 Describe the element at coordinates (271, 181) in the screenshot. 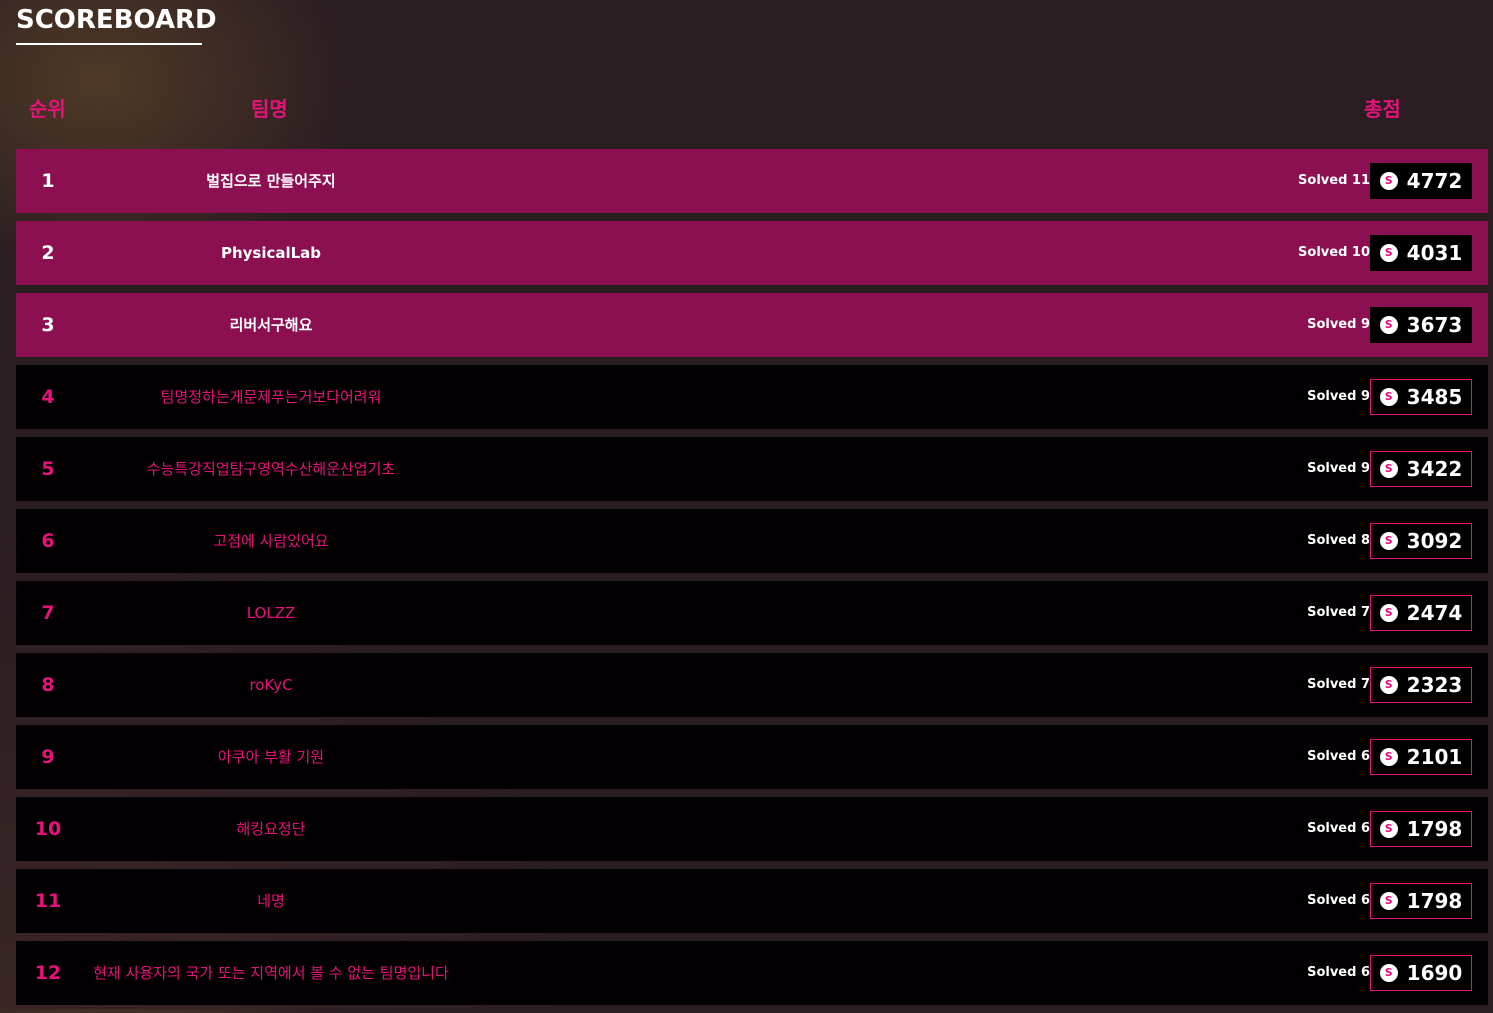

I see `team-name: 벌집으로 만들어주지` at that location.